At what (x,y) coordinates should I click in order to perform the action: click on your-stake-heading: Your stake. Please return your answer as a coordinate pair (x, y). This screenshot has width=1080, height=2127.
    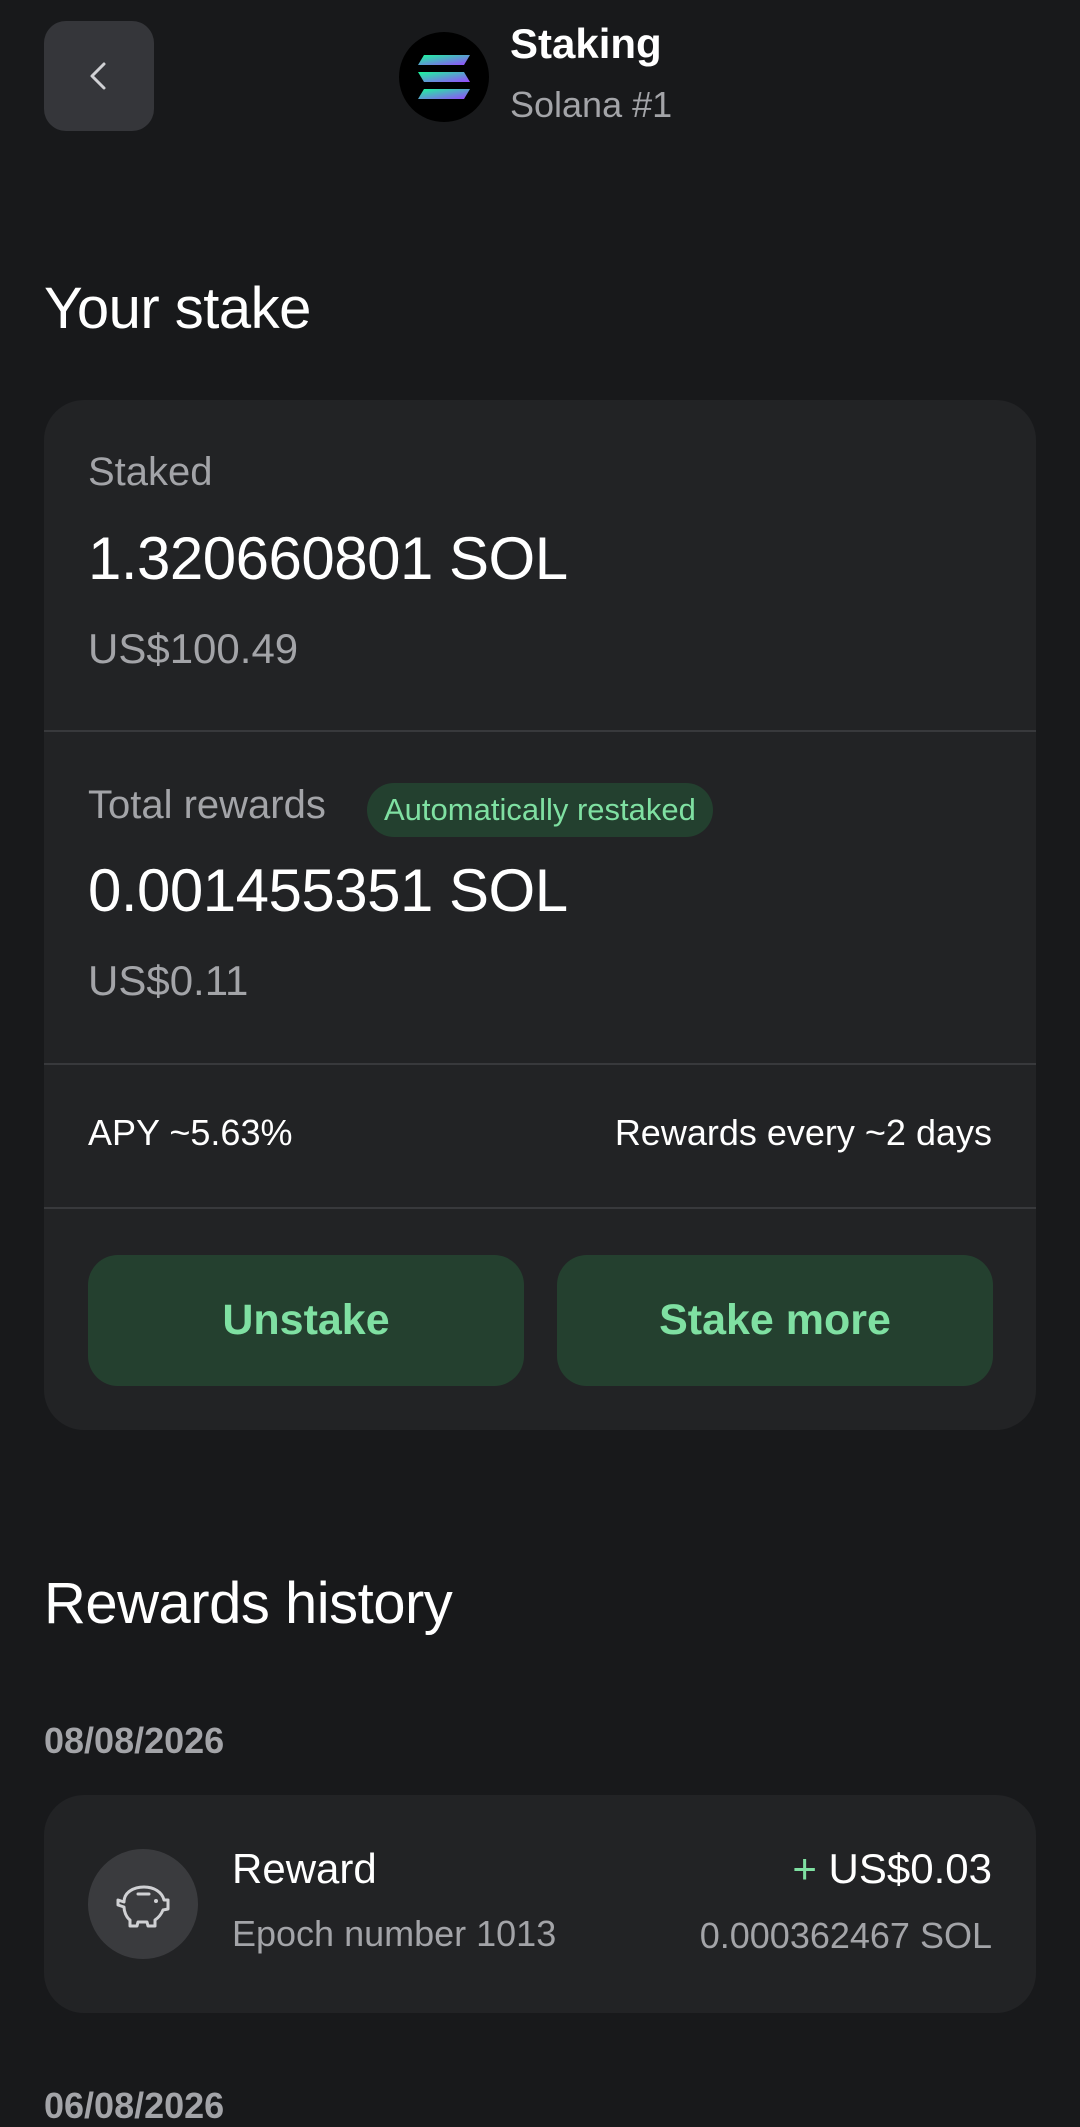
    Looking at the image, I should click on (177, 308).